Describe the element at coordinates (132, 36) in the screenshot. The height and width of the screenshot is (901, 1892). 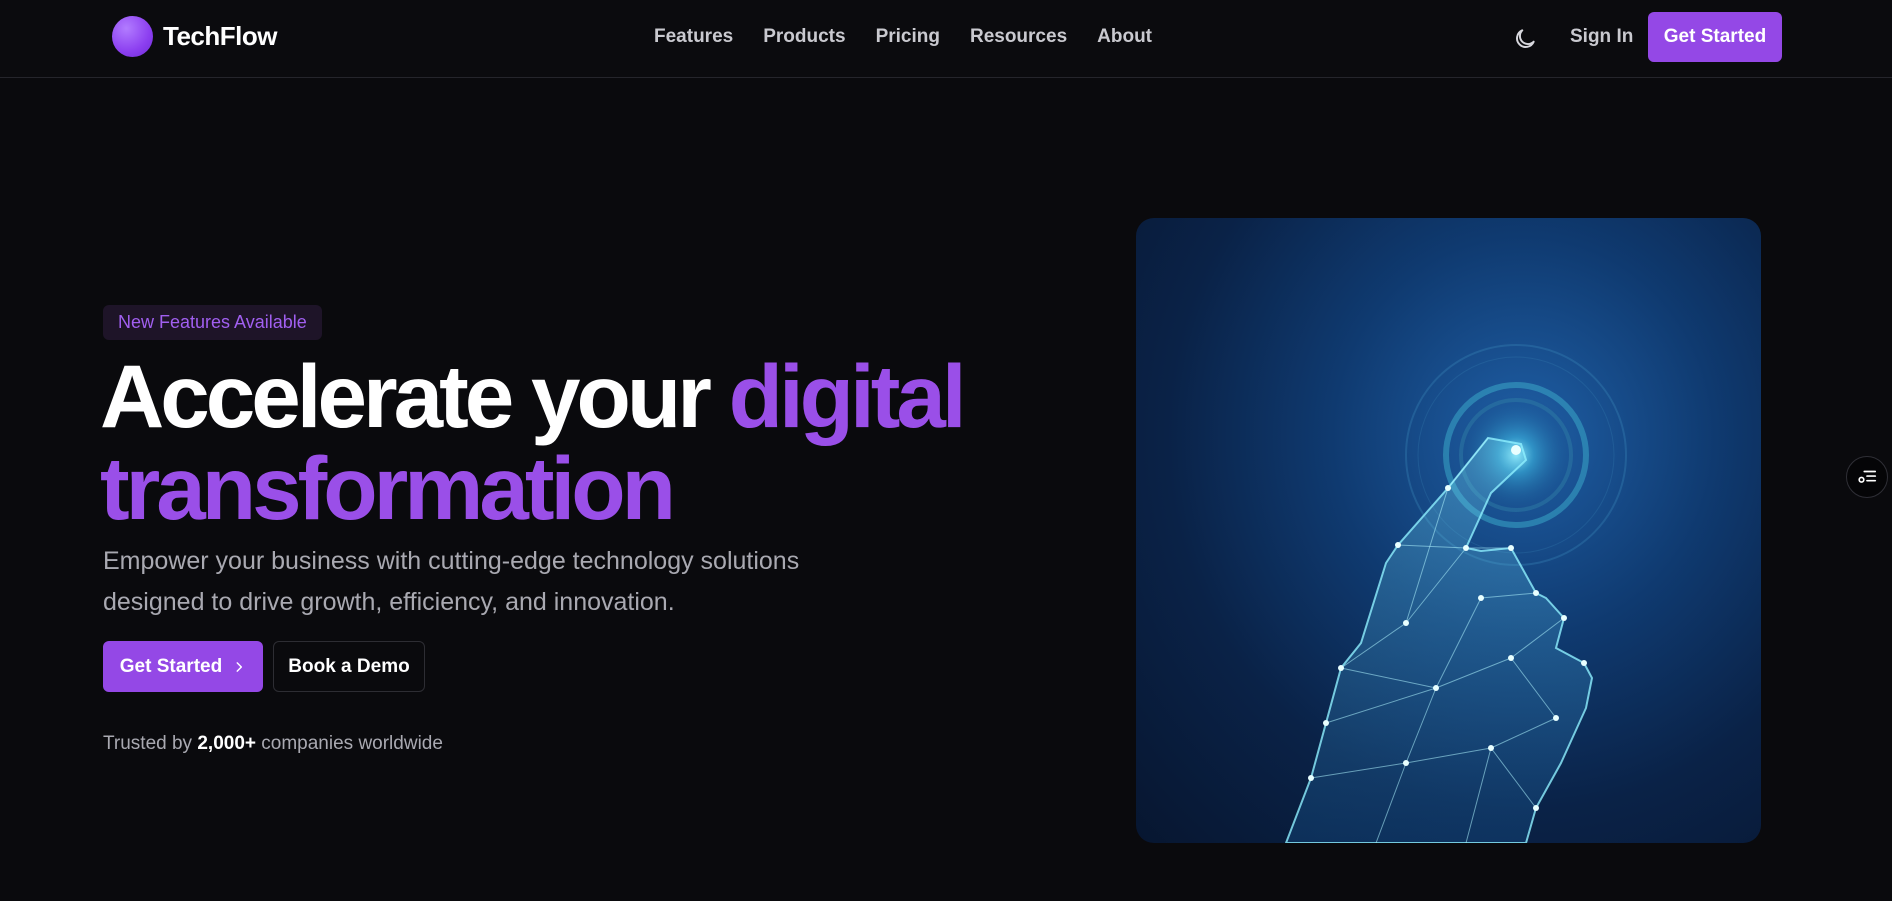
I see `logo-circle-icon` at that location.